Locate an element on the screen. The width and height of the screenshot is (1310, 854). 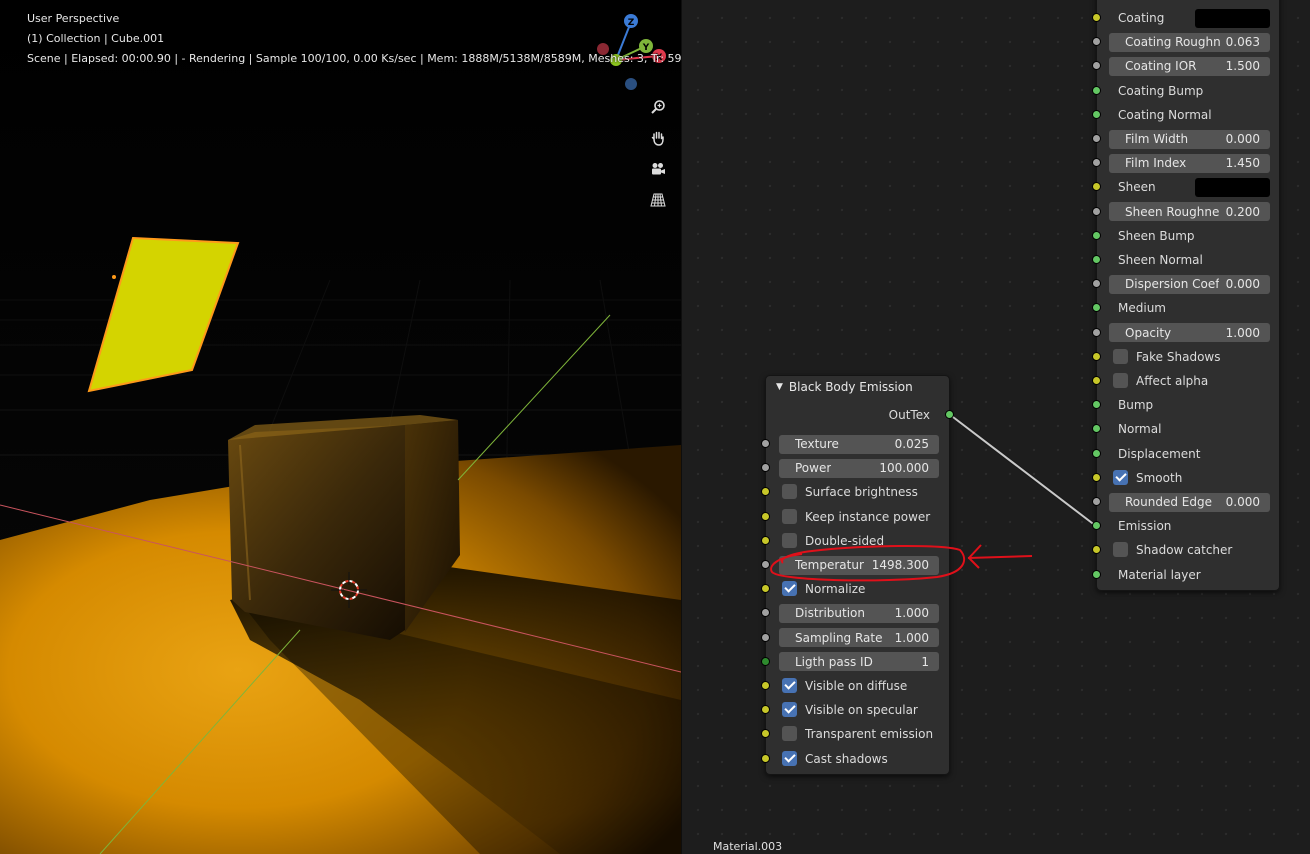
field-value: 1.000 is located at coordinates (1242, 332).